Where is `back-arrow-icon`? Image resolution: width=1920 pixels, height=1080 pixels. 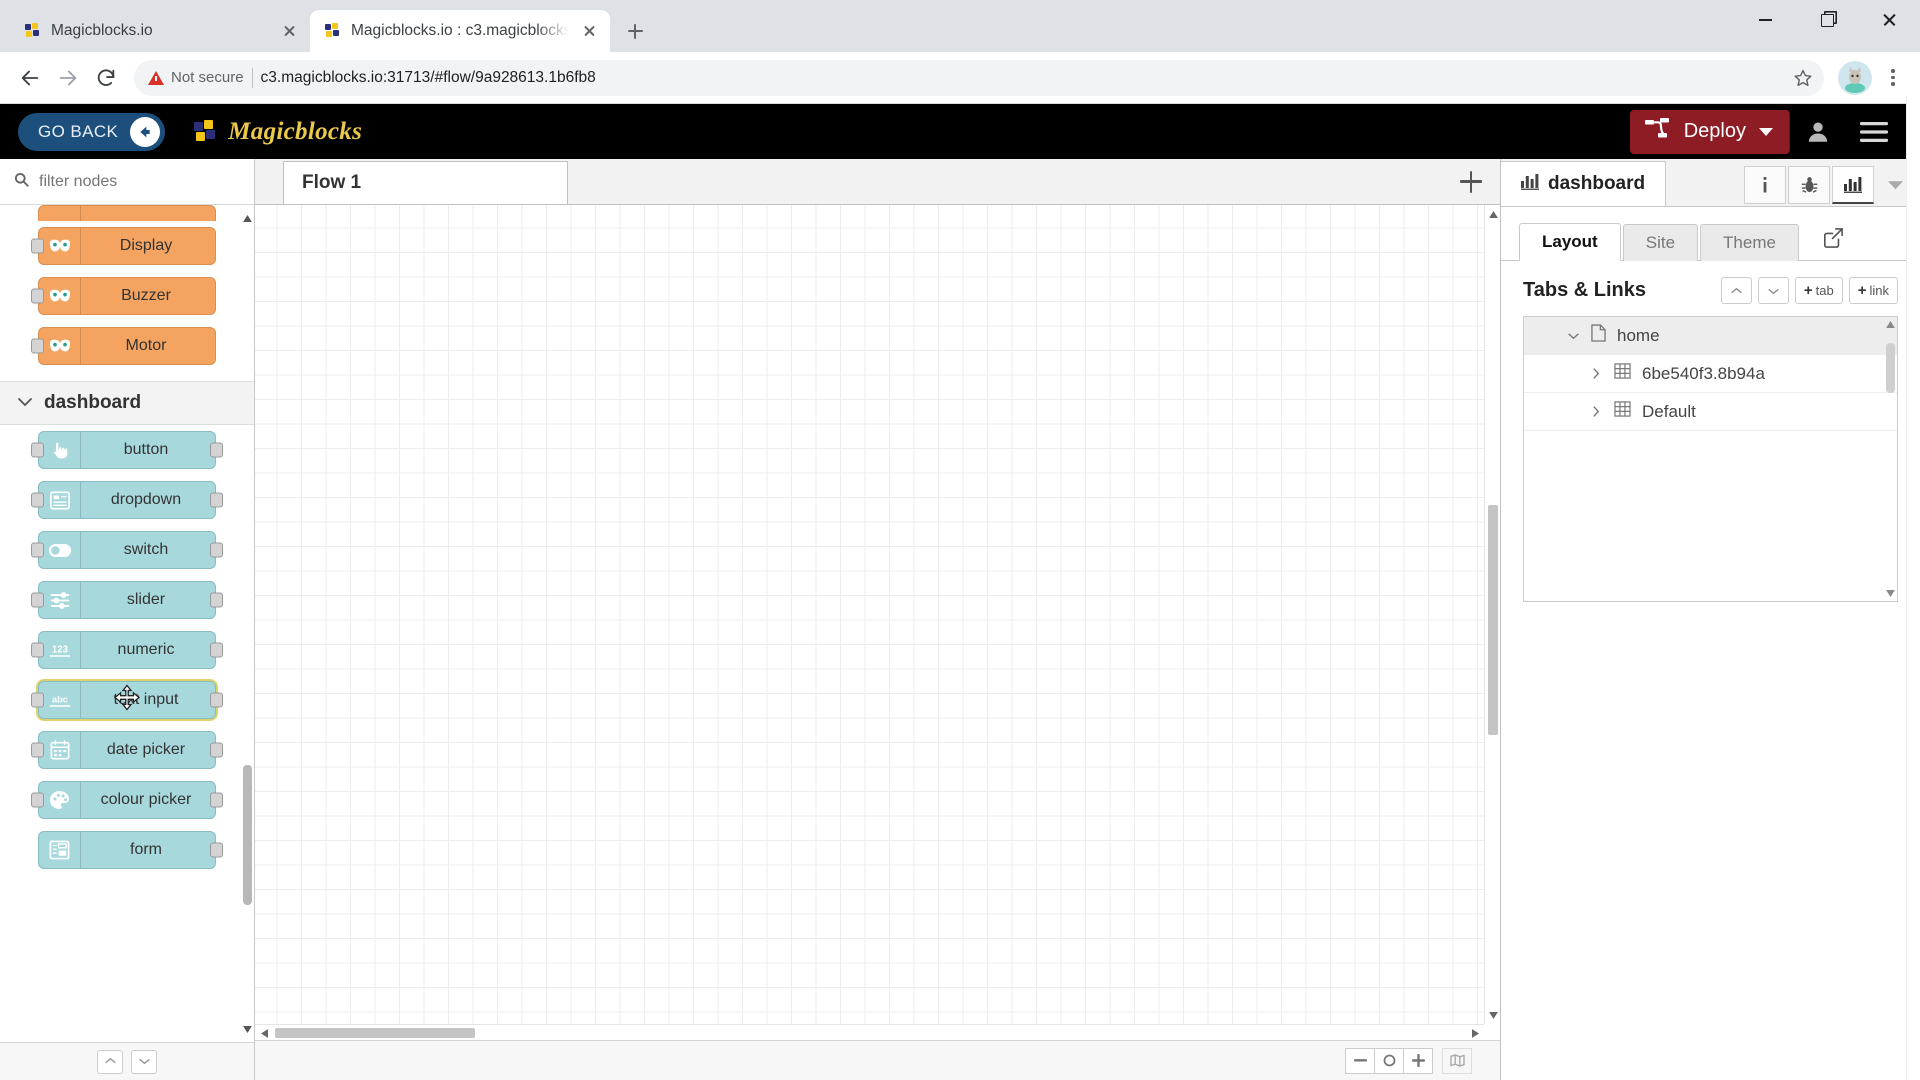 back-arrow-icon is located at coordinates (30, 78).